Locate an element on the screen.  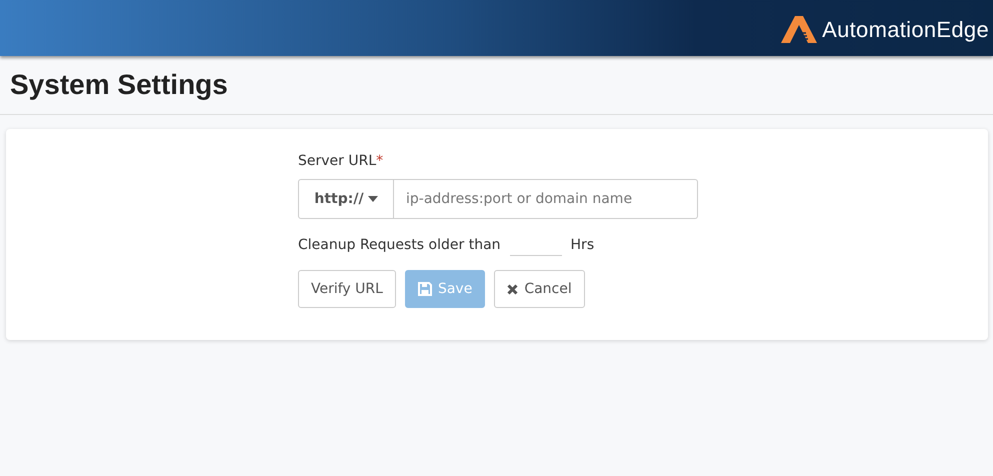
cancel-button: Cancel is located at coordinates (539, 289).